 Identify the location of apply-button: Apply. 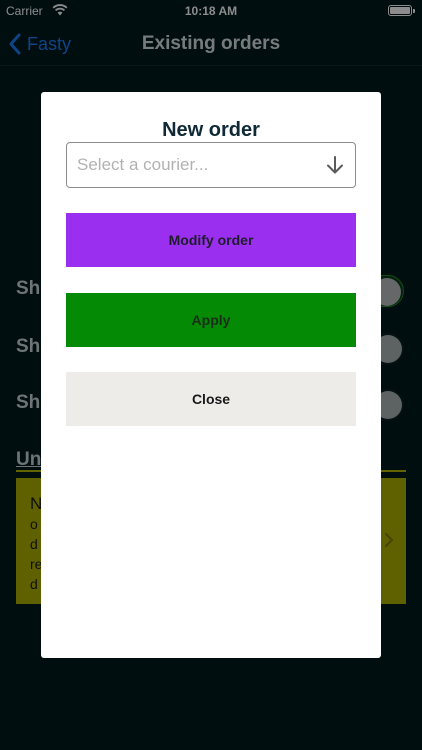
(211, 320).